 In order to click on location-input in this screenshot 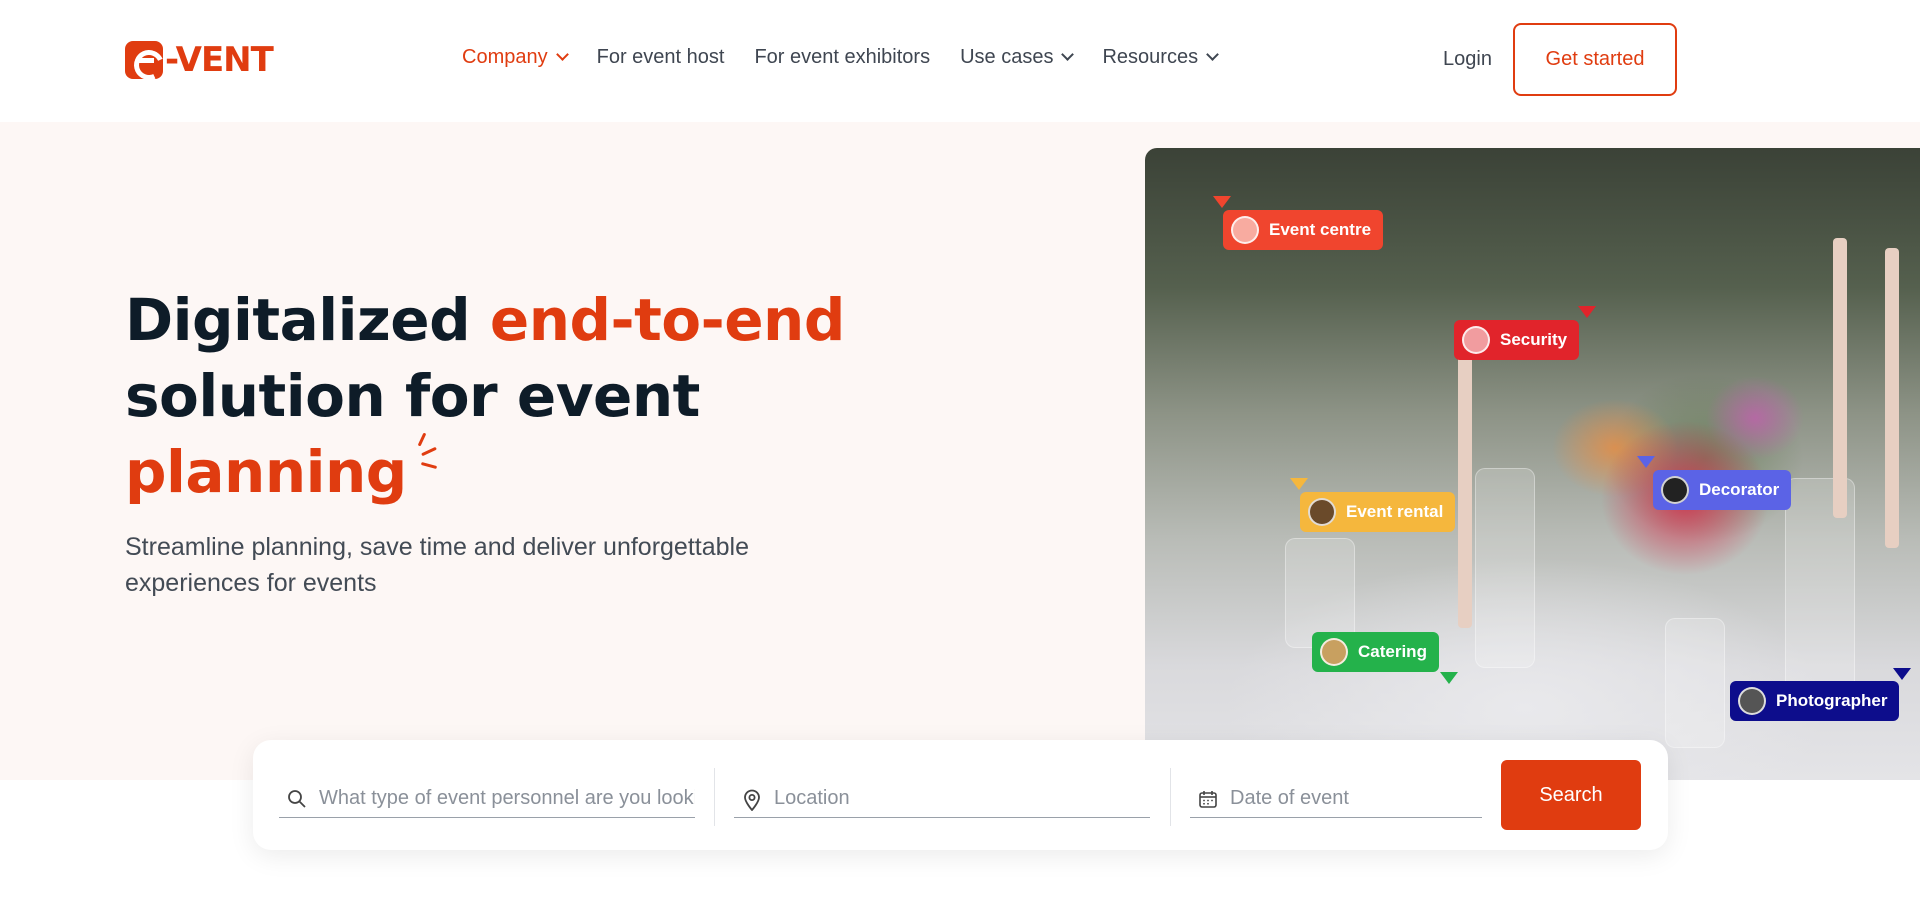, I will do `click(962, 798)`.